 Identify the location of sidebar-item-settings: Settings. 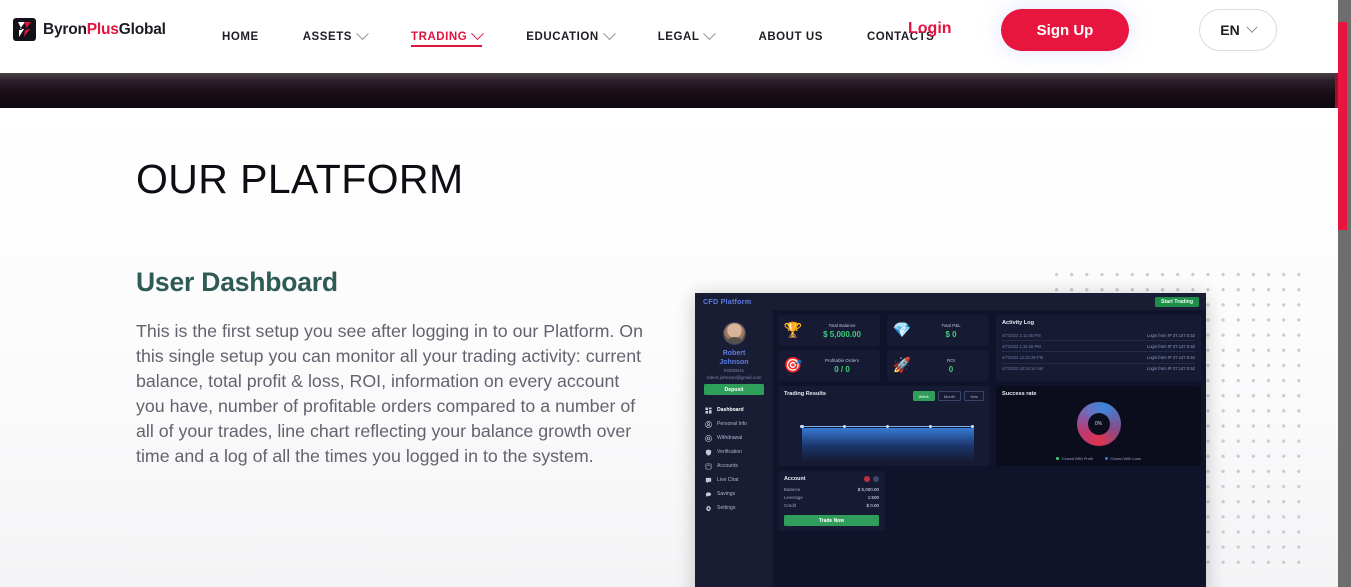
(734, 508).